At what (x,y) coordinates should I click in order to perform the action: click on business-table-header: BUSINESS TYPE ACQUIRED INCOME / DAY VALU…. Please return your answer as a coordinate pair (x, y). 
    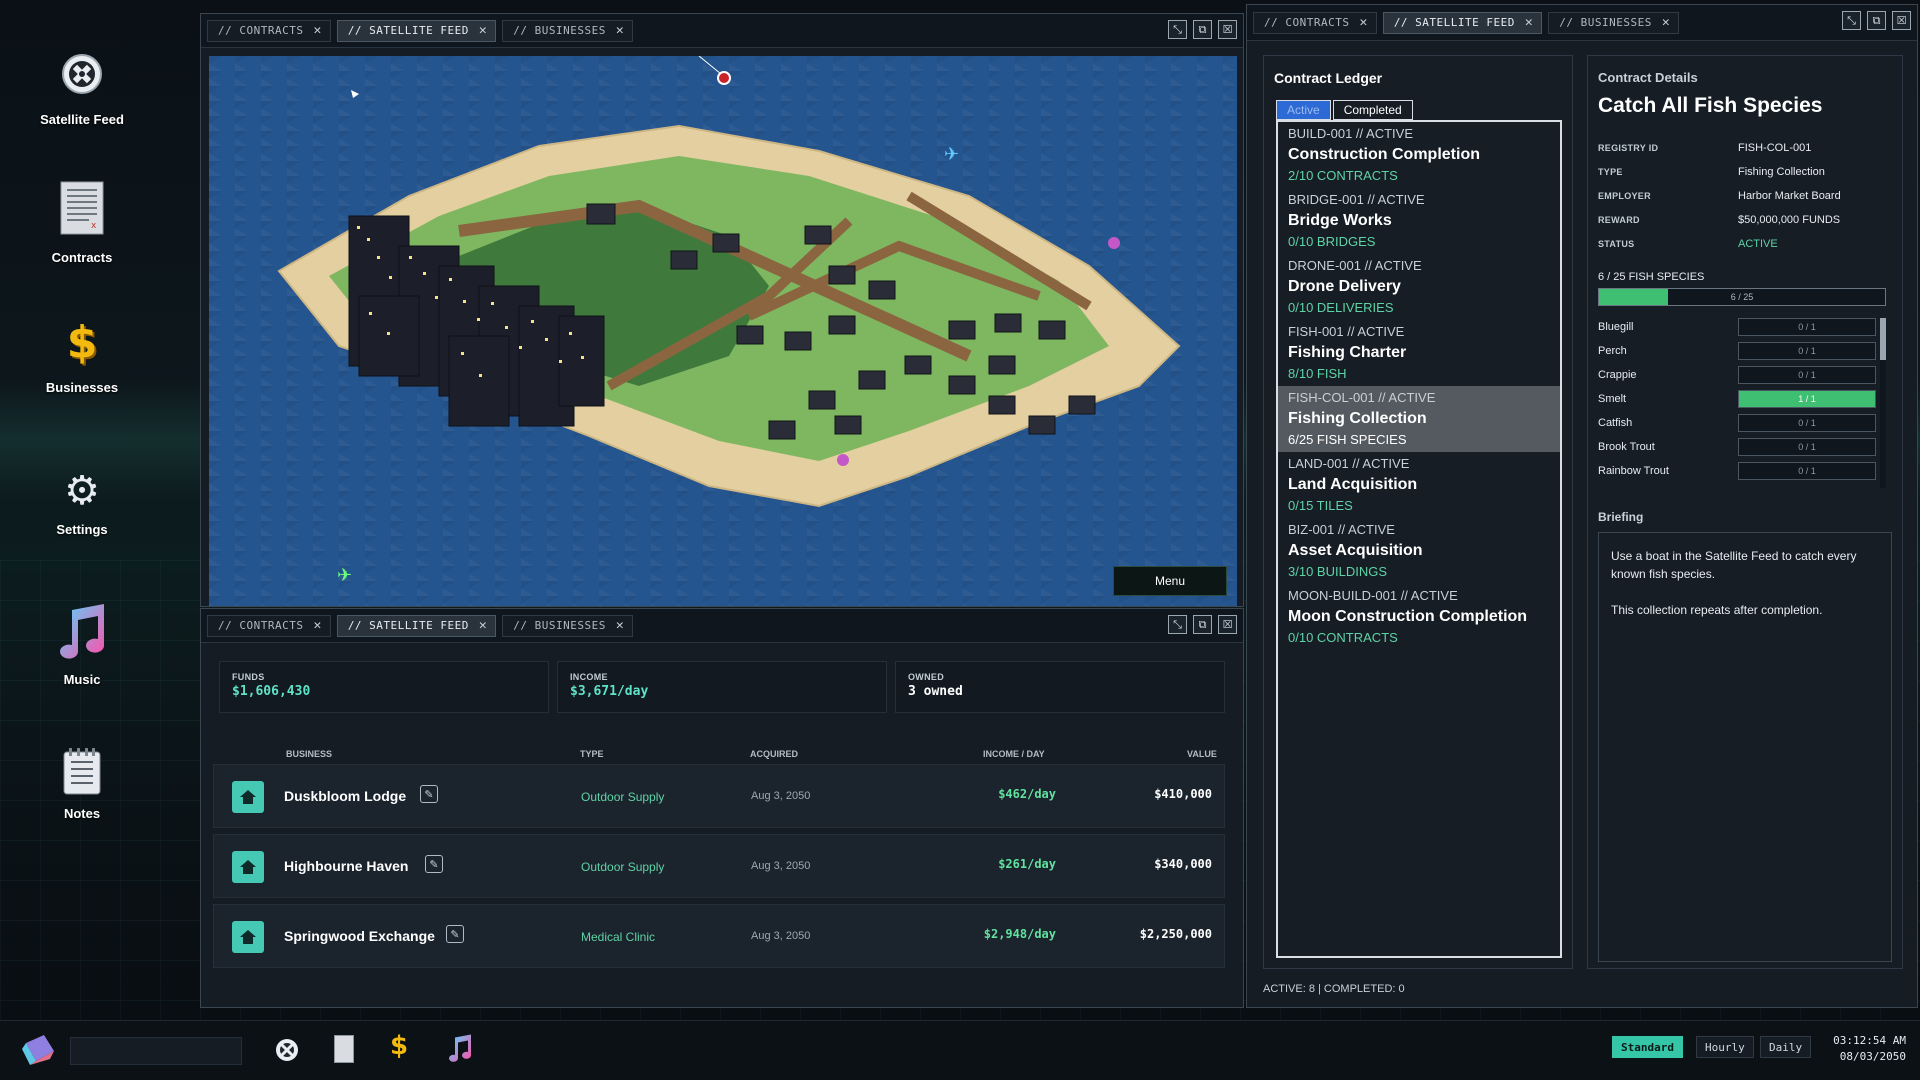
    Looking at the image, I should click on (718, 756).